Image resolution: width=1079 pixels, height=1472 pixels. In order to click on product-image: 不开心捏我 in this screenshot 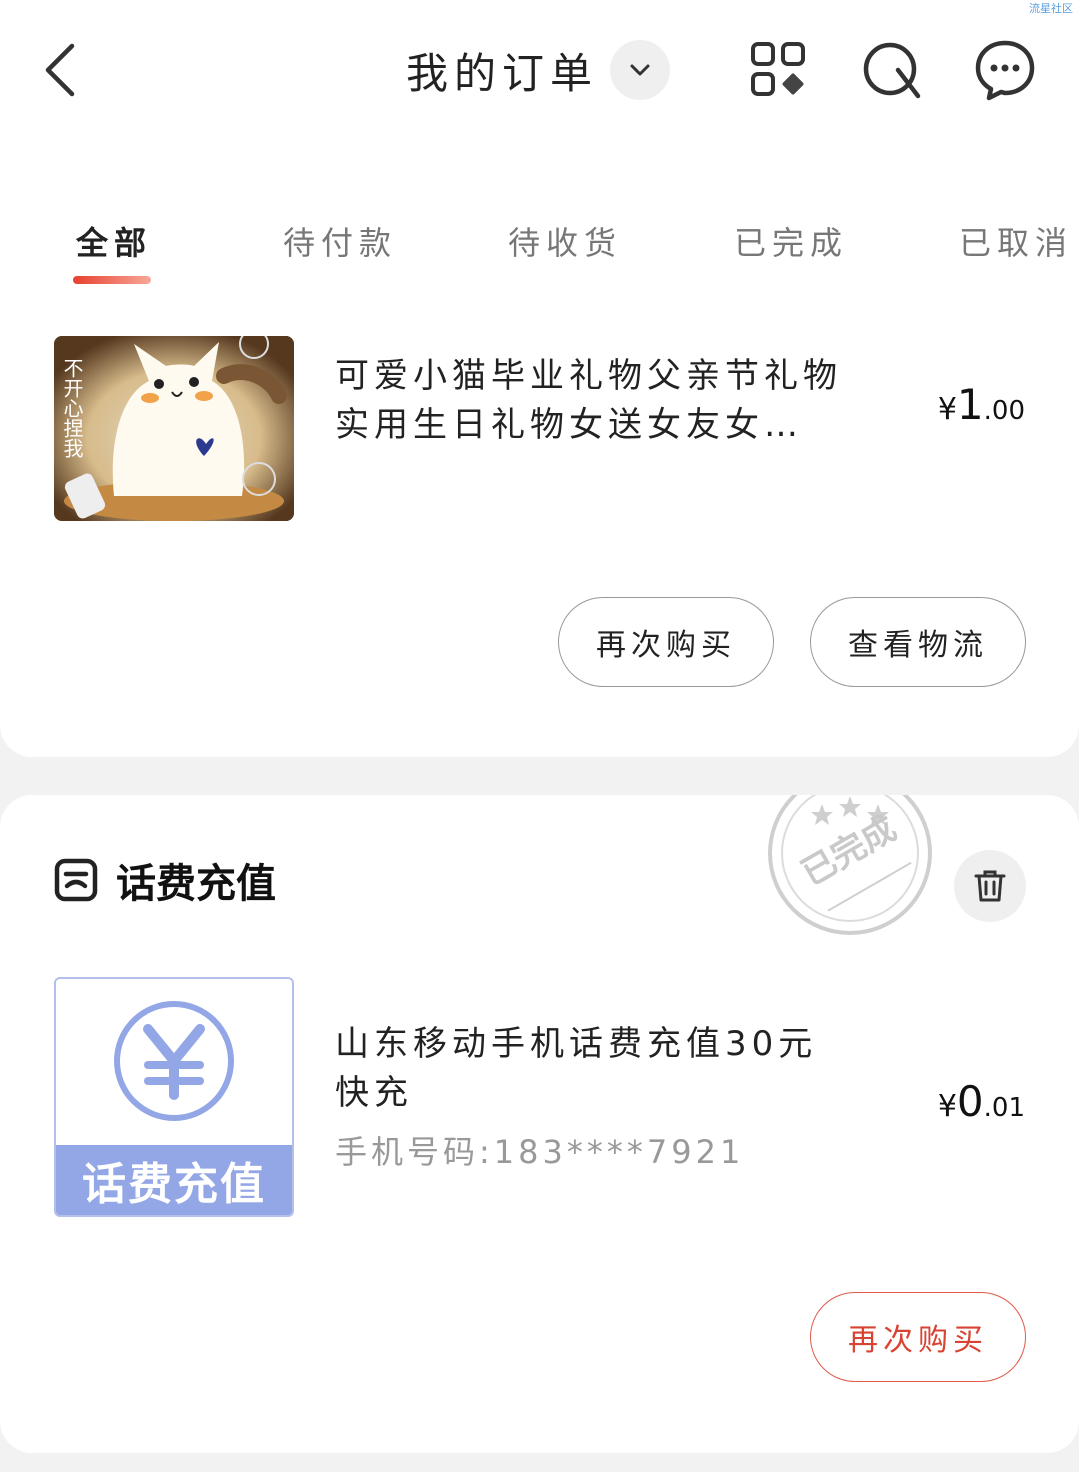, I will do `click(174, 428)`.